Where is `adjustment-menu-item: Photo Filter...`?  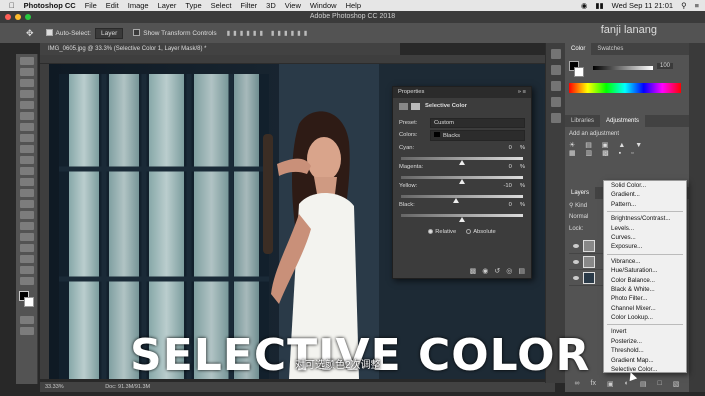
adjustment-menu-item: Photo Filter... is located at coordinates (645, 298).